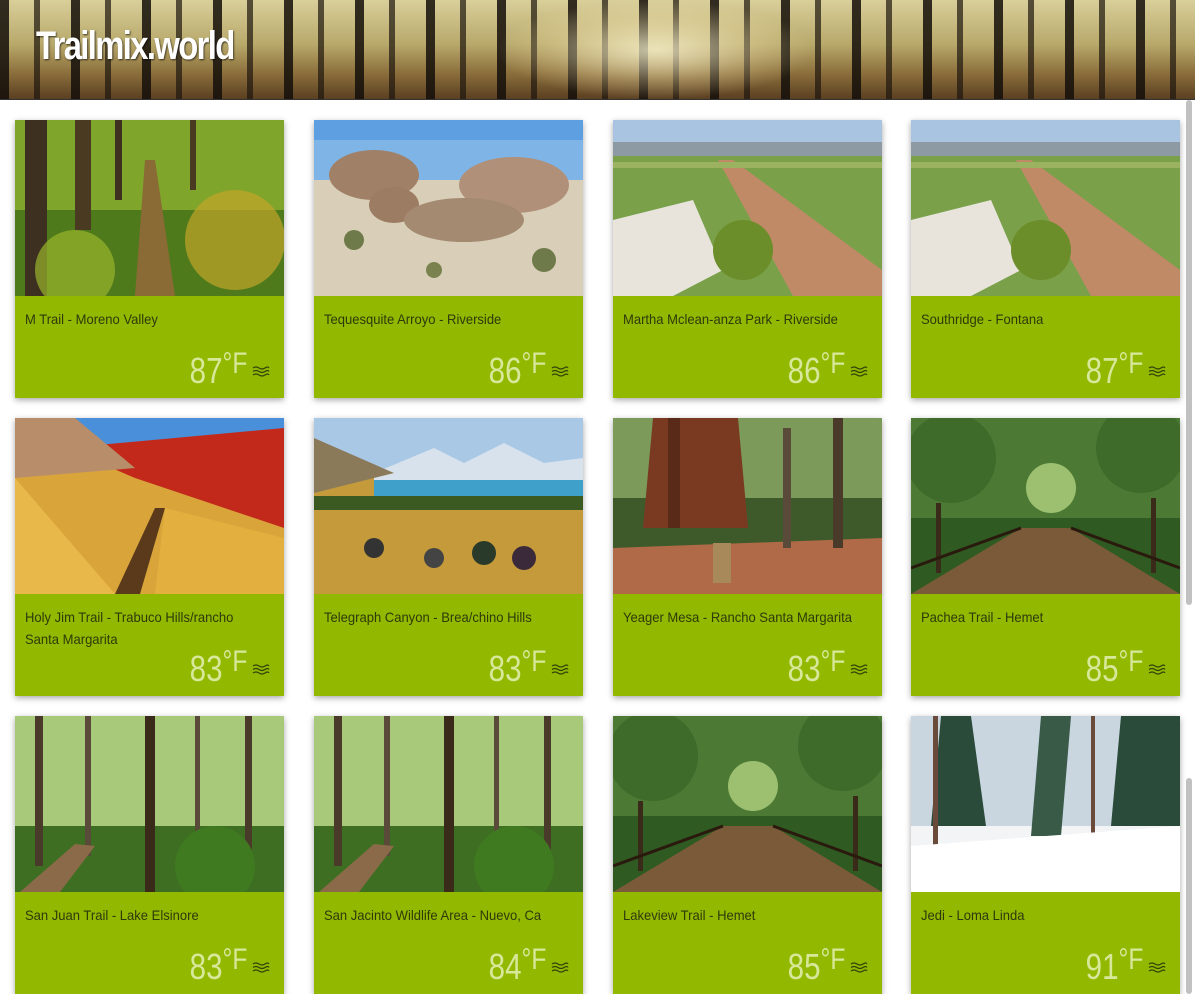 Image resolution: width=1195 pixels, height=994 pixels. I want to click on site-header: Trailmix.world, so click(597, 50).